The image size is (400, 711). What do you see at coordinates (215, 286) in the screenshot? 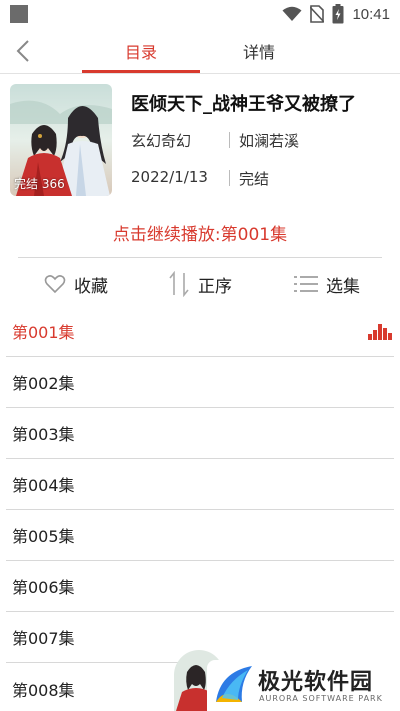
I see `sort-label: 正序` at bounding box center [215, 286].